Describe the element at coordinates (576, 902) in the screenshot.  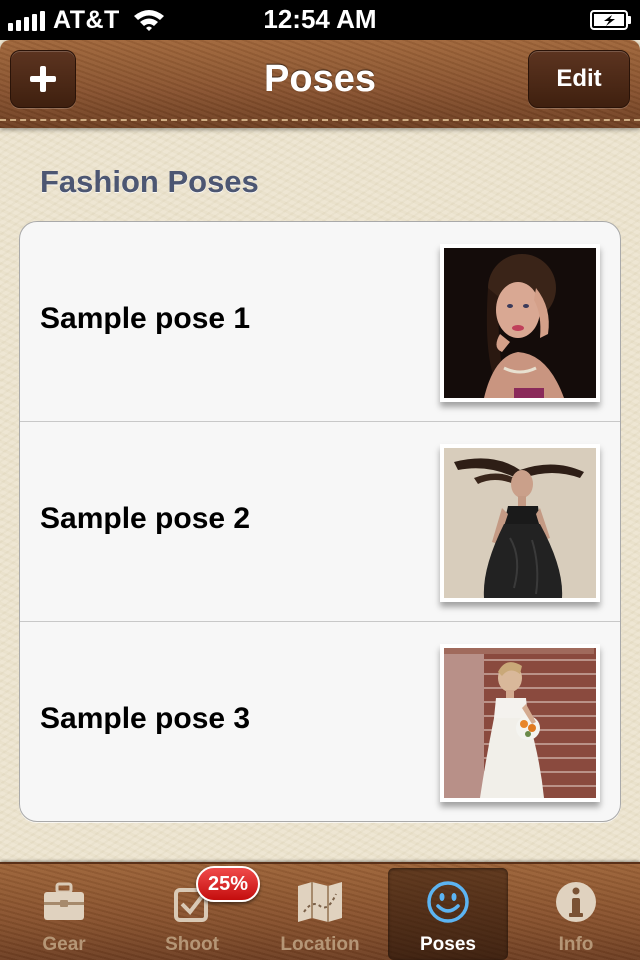
I see `info-icon` at that location.